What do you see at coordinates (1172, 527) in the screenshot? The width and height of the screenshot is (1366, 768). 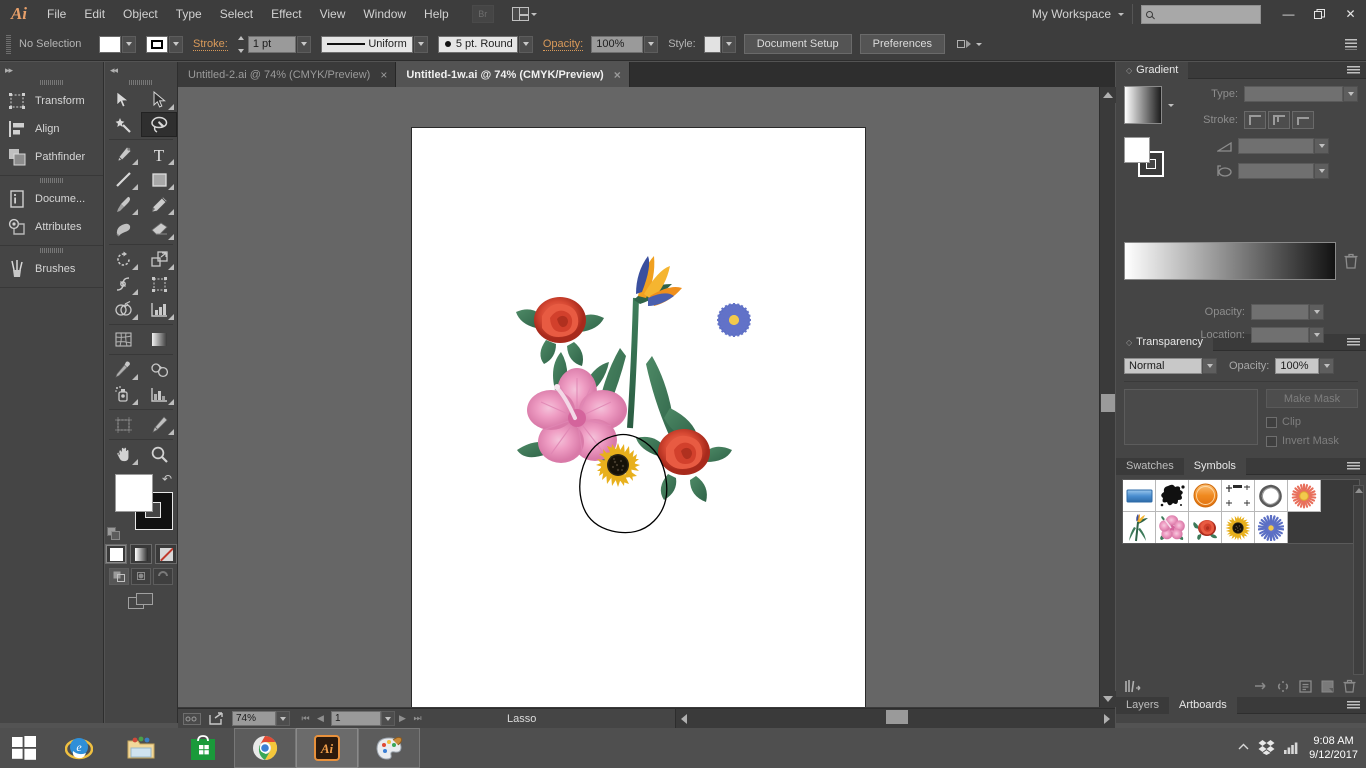 I see `pink-hibiscus-symbol` at bounding box center [1172, 527].